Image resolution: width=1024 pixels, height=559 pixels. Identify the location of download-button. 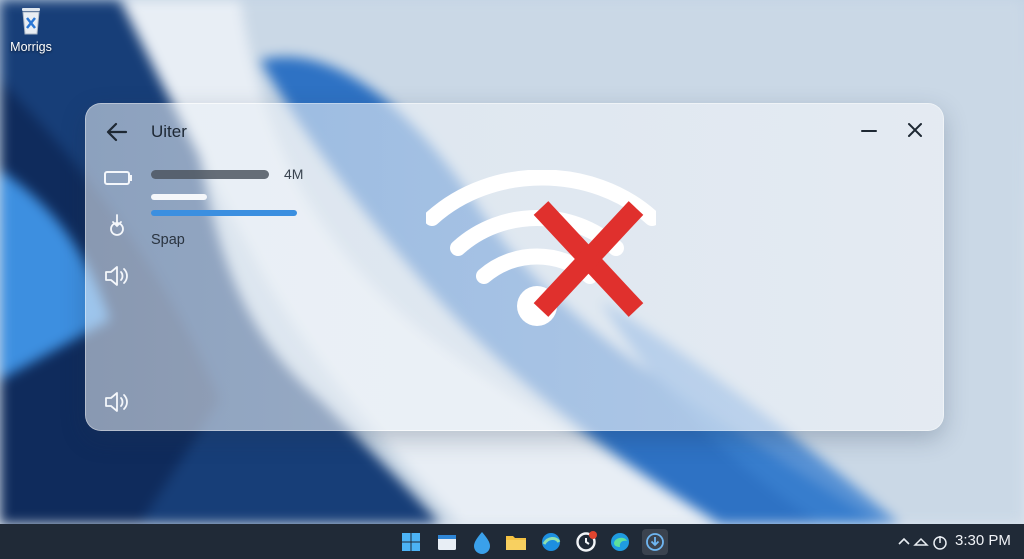
(655, 542).